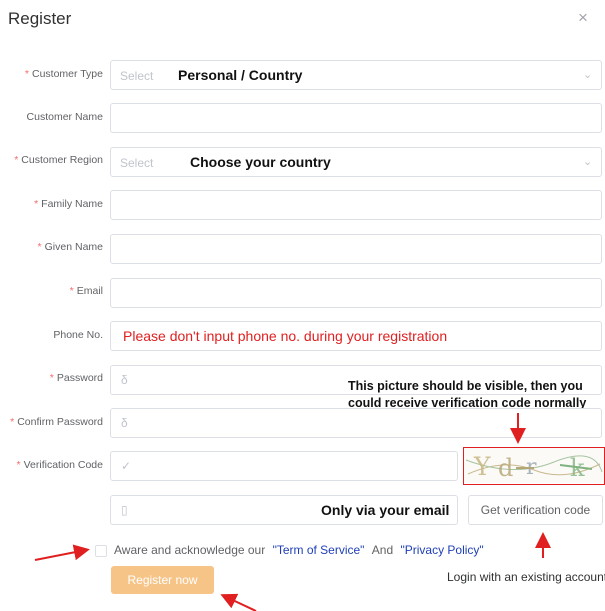 The height and width of the screenshot is (611, 605). Describe the element at coordinates (356, 118) in the screenshot. I see `customer-name-input` at that location.